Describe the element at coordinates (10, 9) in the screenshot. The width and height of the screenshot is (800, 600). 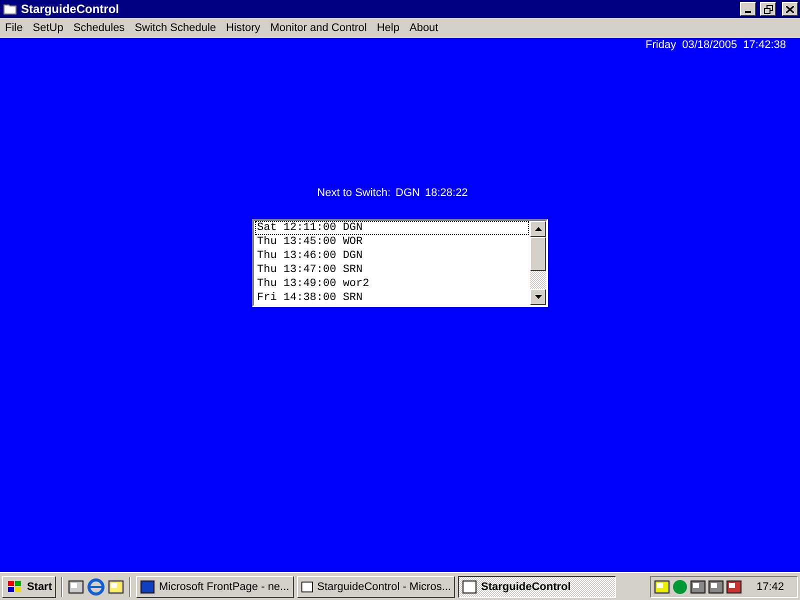
I see `window-icon` at that location.